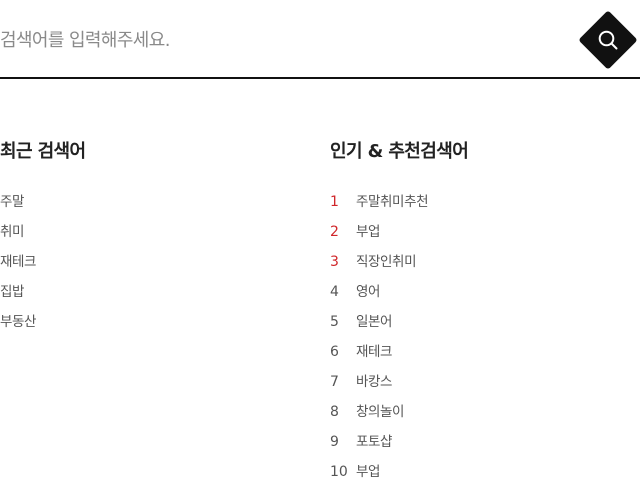 The image size is (640, 482). What do you see at coordinates (399, 151) in the screenshot?
I see `popular-searches-title: 인기 & 추천검색어` at bounding box center [399, 151].